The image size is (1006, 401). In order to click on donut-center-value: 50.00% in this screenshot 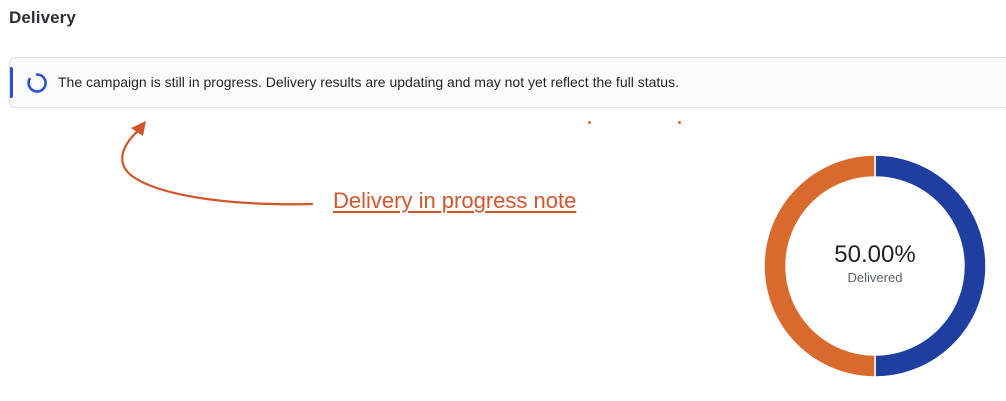, I will do `click(875, 254)`.